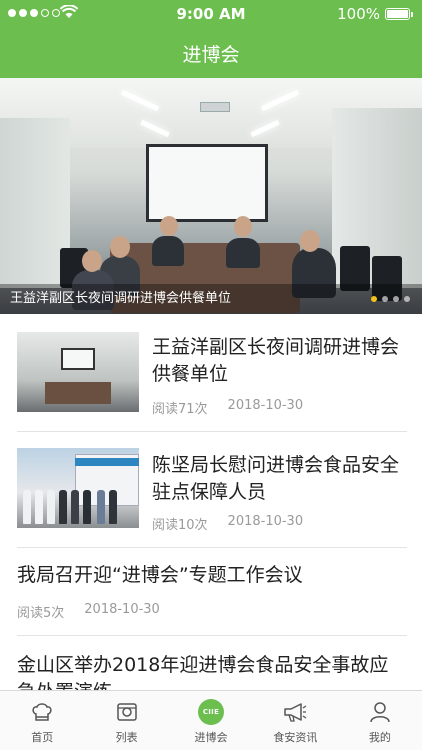 The image size is (422, 750). What do you see at coordinates (126, 737) in the screenshot?
I see `tab-label: 列表` at bounding box center [126, 737].